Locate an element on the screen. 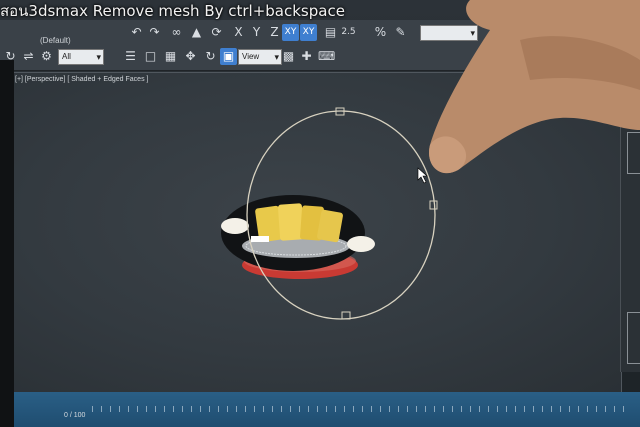  frame-counter: 0 / 100 is located at coordinates (75, 415).